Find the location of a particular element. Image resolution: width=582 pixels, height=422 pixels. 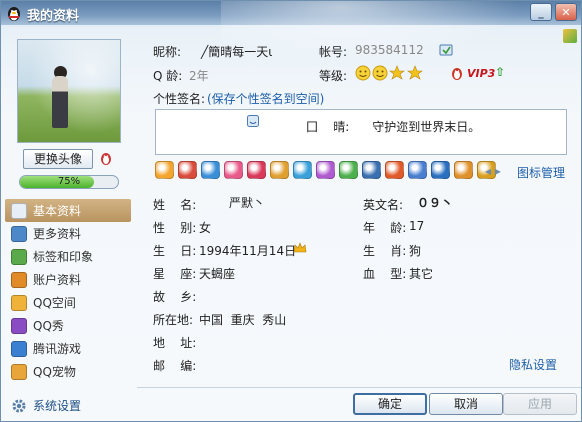

q-age-label: Q 龄: is located at coordinates (168, 76).